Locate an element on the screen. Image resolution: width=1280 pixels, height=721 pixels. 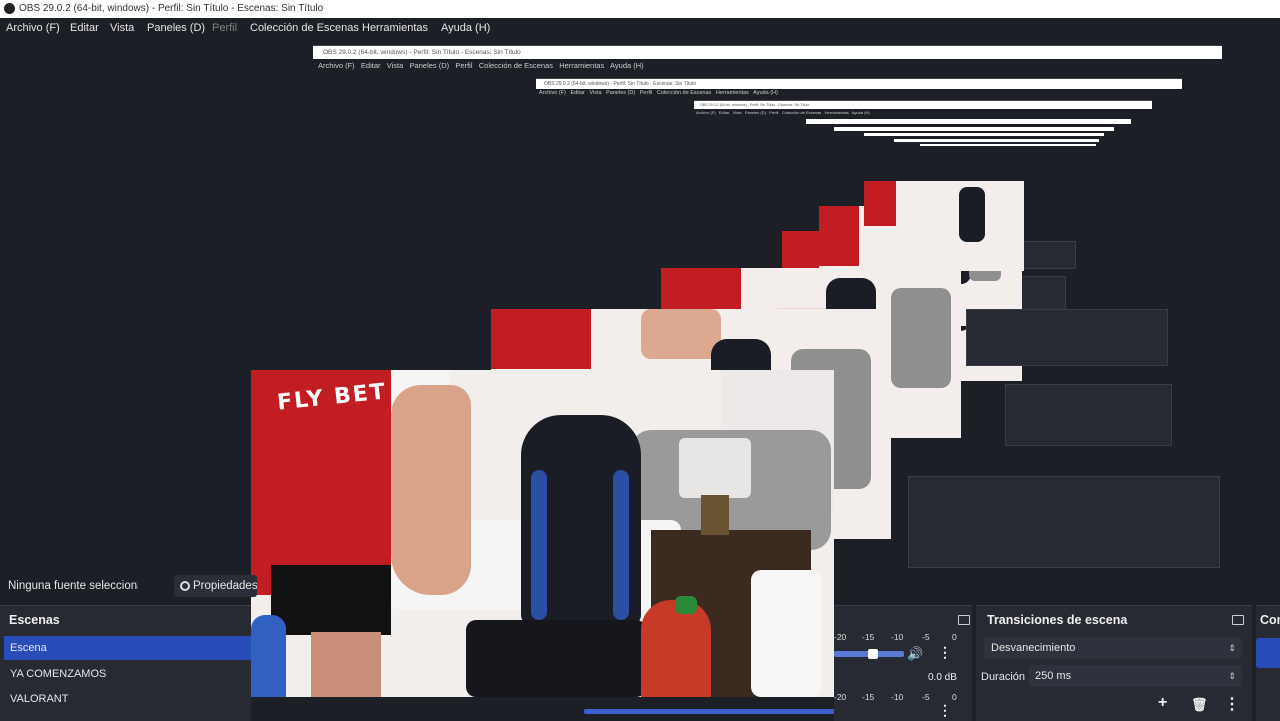
scene-item: YA COMENZAMOS is located at coordinates (127, 674).